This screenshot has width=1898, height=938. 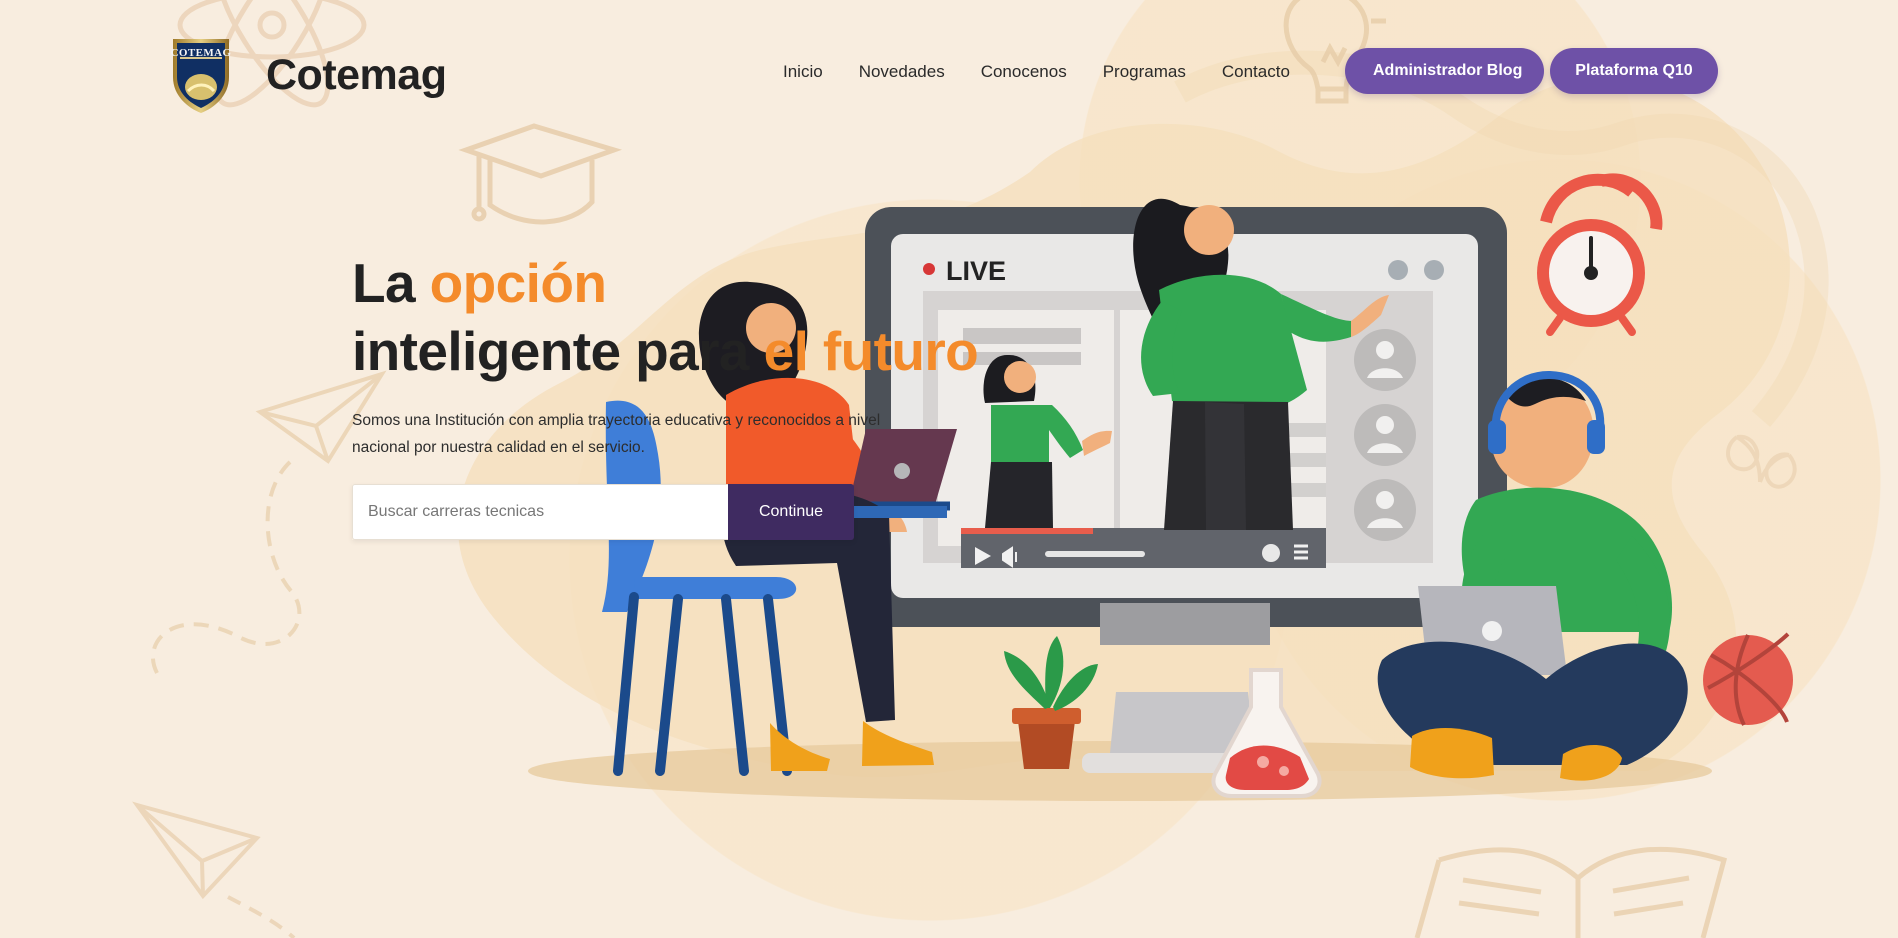 What do you see at coordinates (803, 72) in the screenshot?
I see `nav-inicio: Inicio` at bounding box center [803, 72].